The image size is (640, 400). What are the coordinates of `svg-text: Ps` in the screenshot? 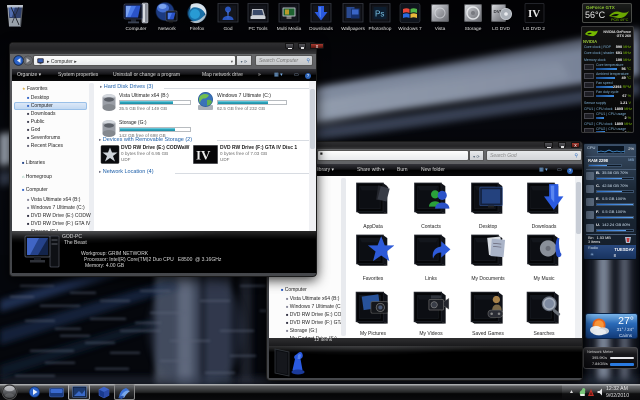 It's located at (379, 14).